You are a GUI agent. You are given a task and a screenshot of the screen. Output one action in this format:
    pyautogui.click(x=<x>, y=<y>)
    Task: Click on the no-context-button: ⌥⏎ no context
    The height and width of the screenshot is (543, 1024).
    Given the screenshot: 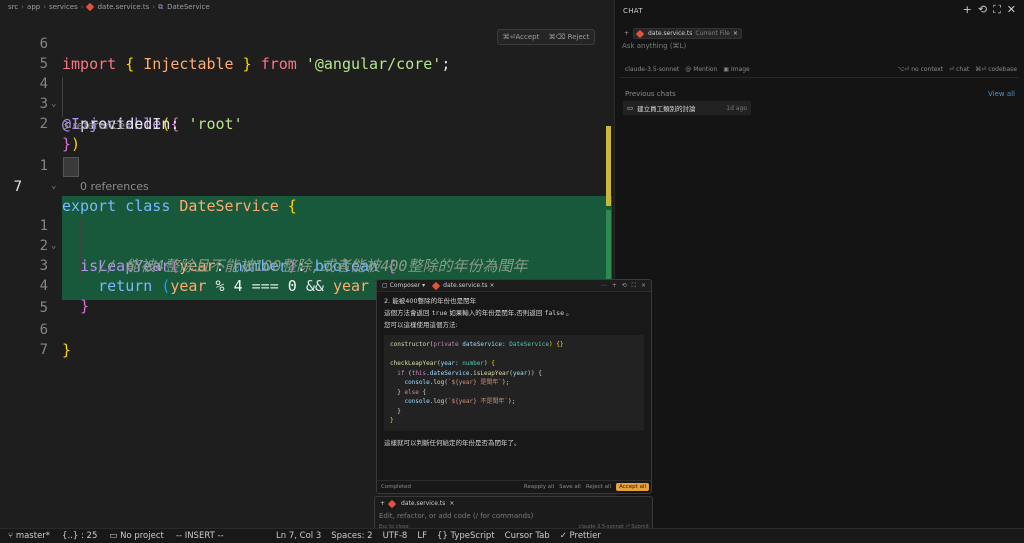 What is the action you would take?
    pyautogui.click(x=920, y=69)
    